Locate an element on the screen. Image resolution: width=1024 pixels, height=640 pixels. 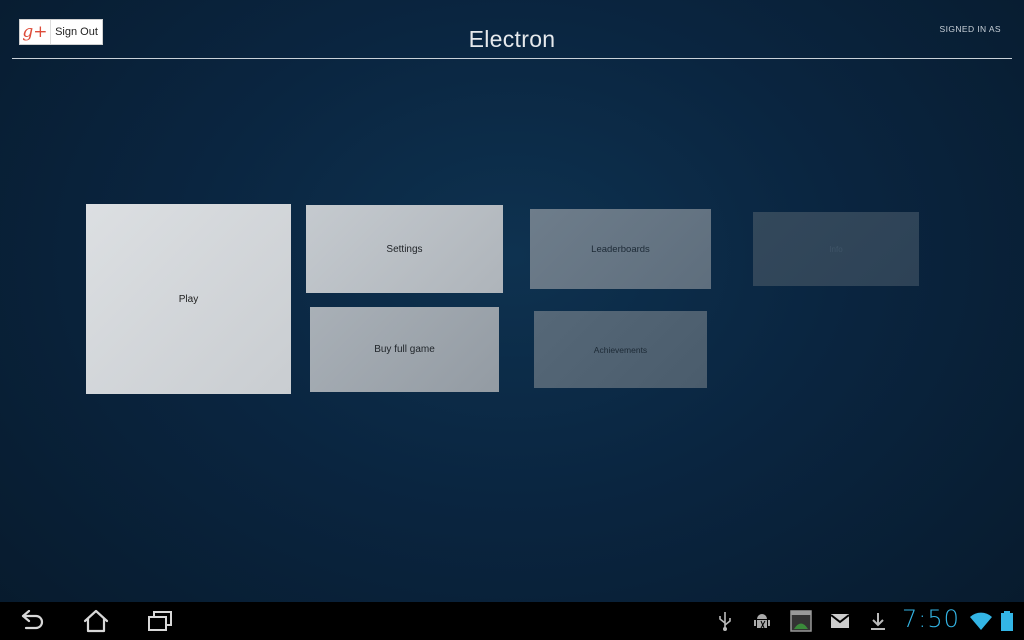
play-label: Play is located at coordinates (188, 299).